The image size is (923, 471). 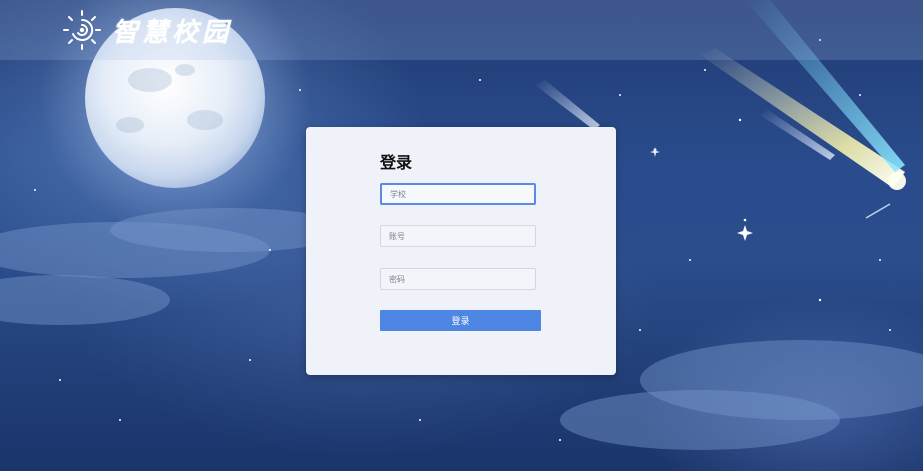 What do you see at coordinates (82, 30) in the screenshot?
I see `swirl-sun-icon` at bounding box center [82, 30].